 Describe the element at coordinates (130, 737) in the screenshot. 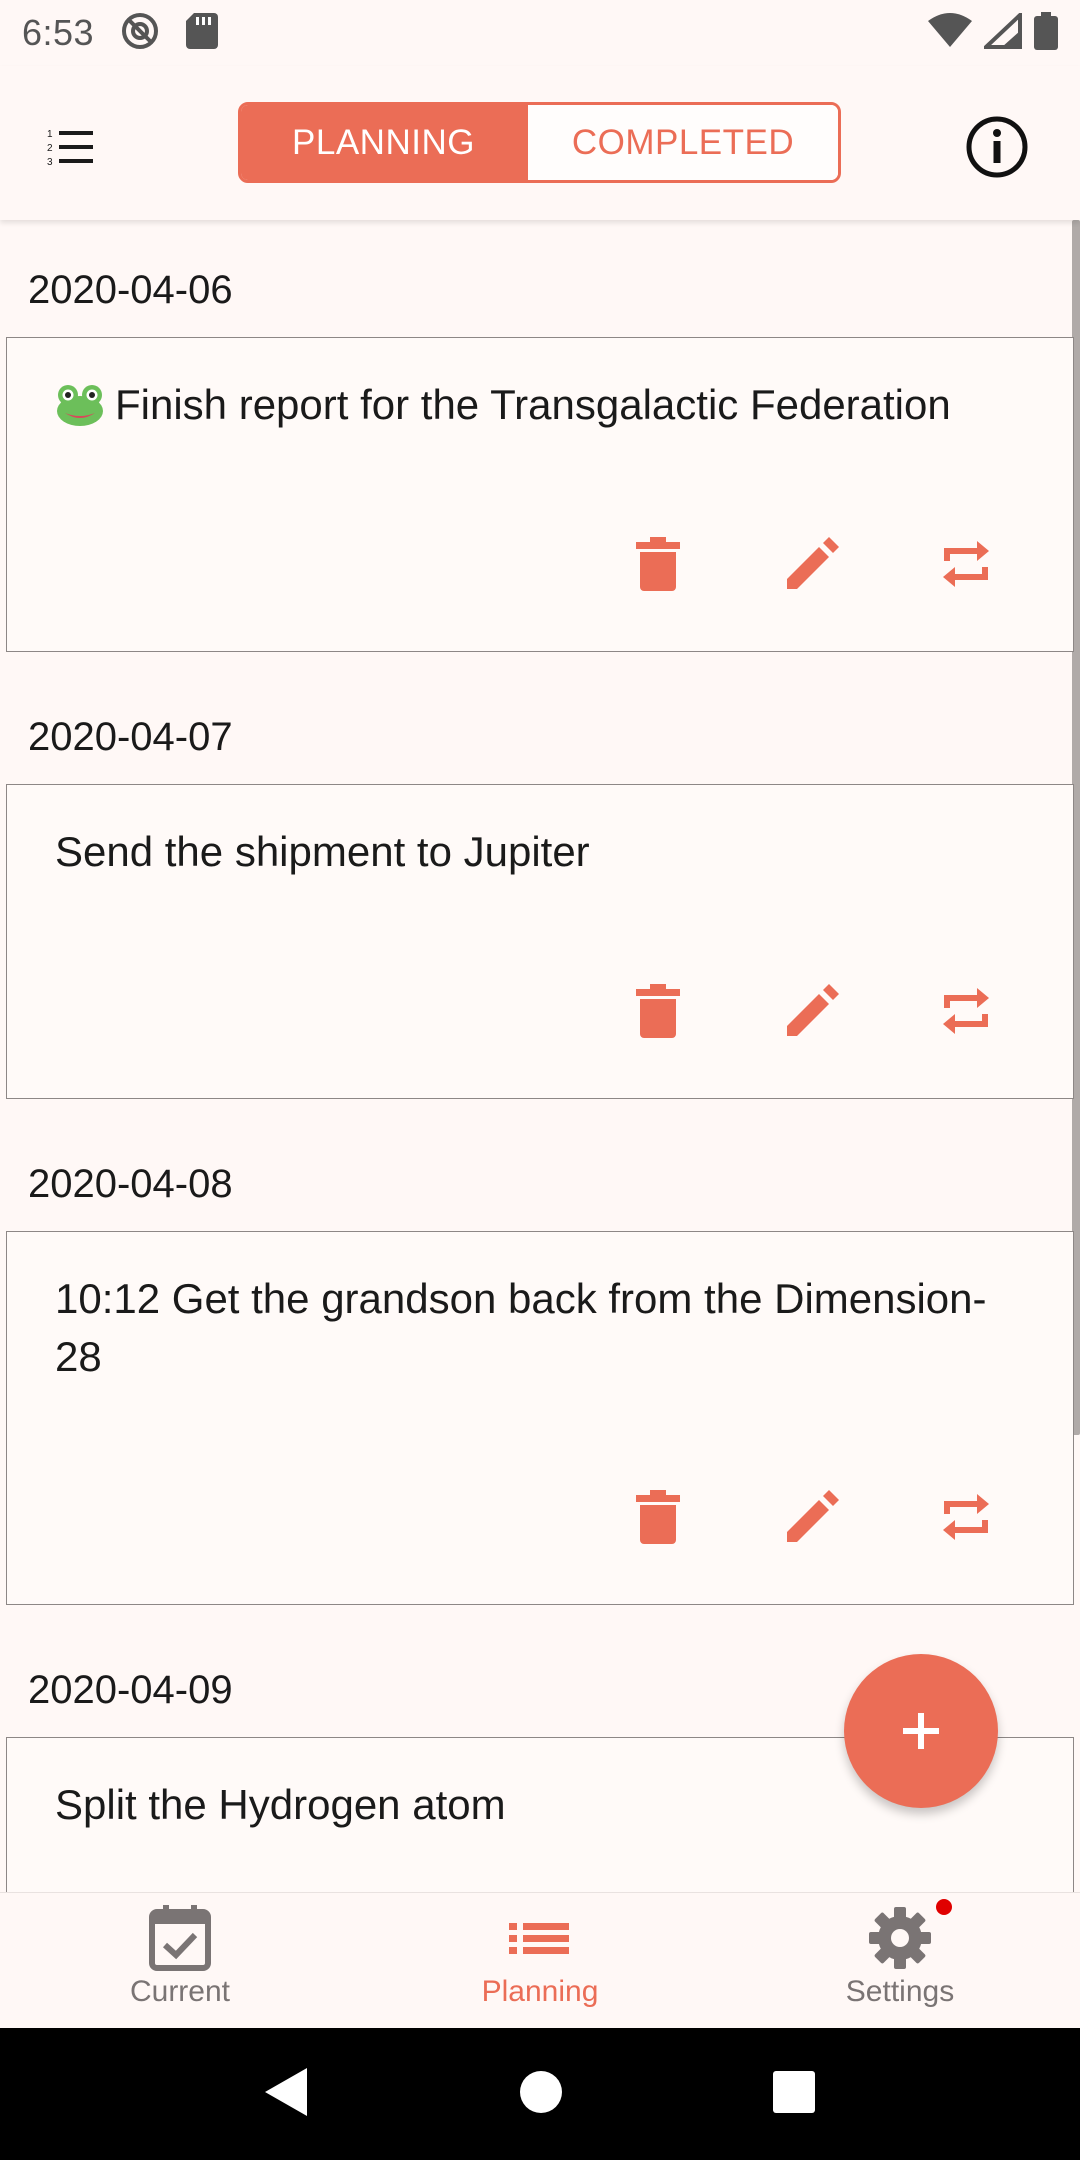

I see `date-header: 2020-04-07` at that location.